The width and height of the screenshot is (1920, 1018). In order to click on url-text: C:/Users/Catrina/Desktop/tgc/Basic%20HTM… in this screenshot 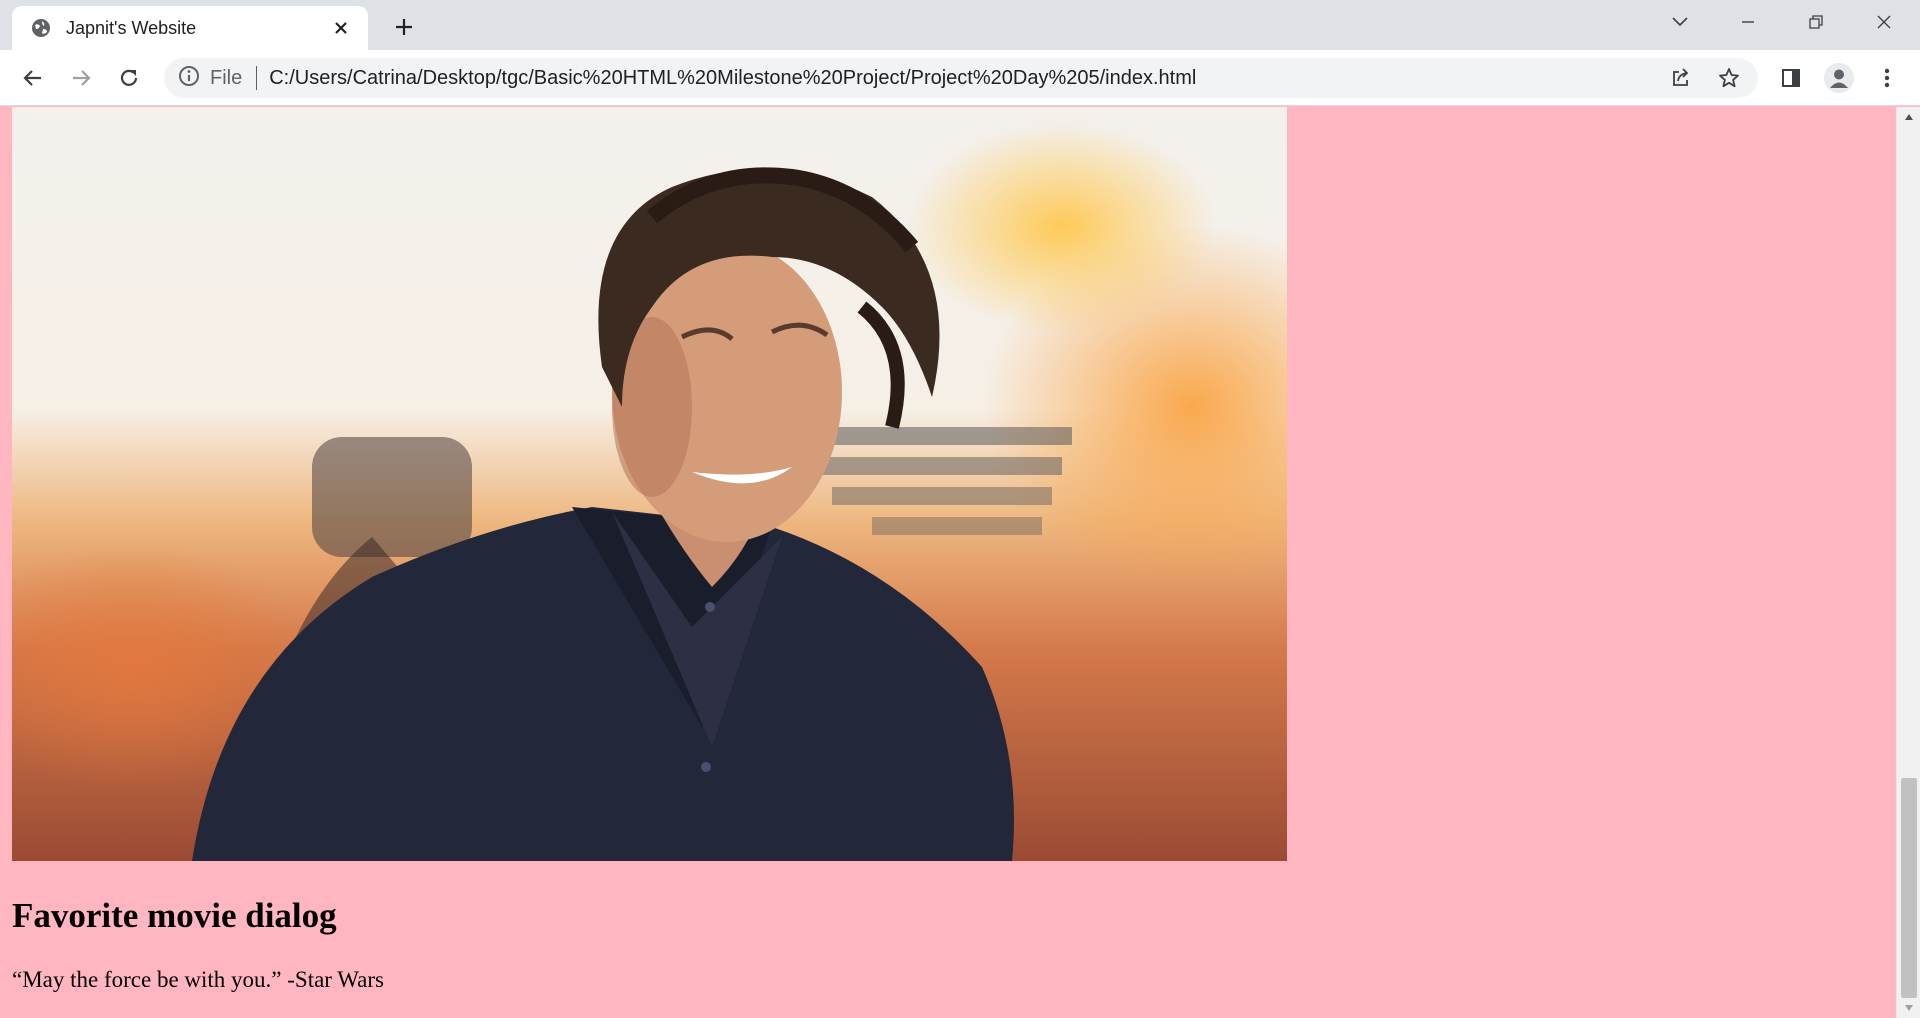, I will do `click(732, 78)`.